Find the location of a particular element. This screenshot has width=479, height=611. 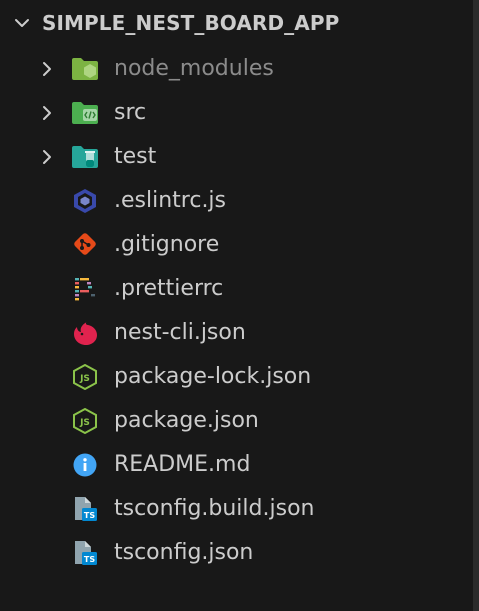

explorer-root-header: SIMPLE_NEST_BOARD_APP is located at coordinates (235, 23).